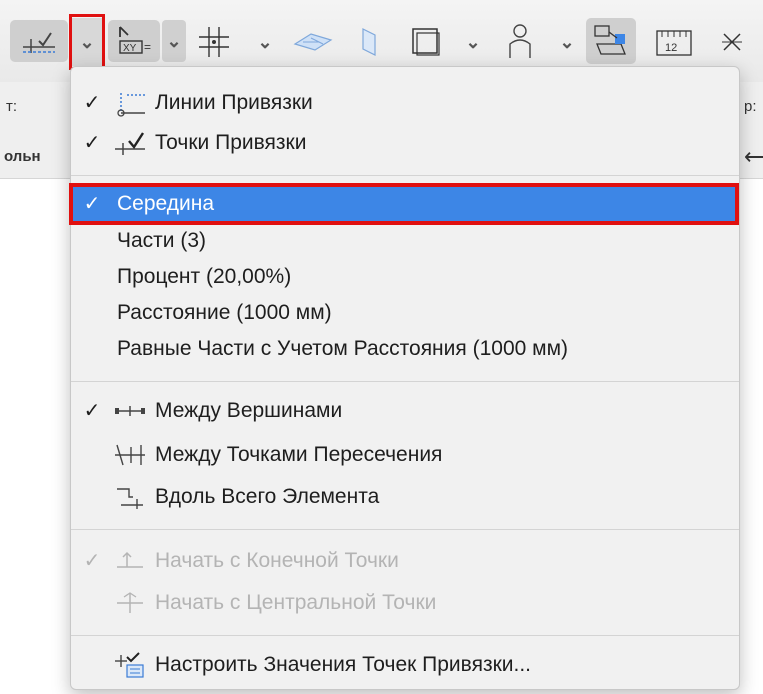  I want to click on info-left-text: ольн, so click(22, 156).